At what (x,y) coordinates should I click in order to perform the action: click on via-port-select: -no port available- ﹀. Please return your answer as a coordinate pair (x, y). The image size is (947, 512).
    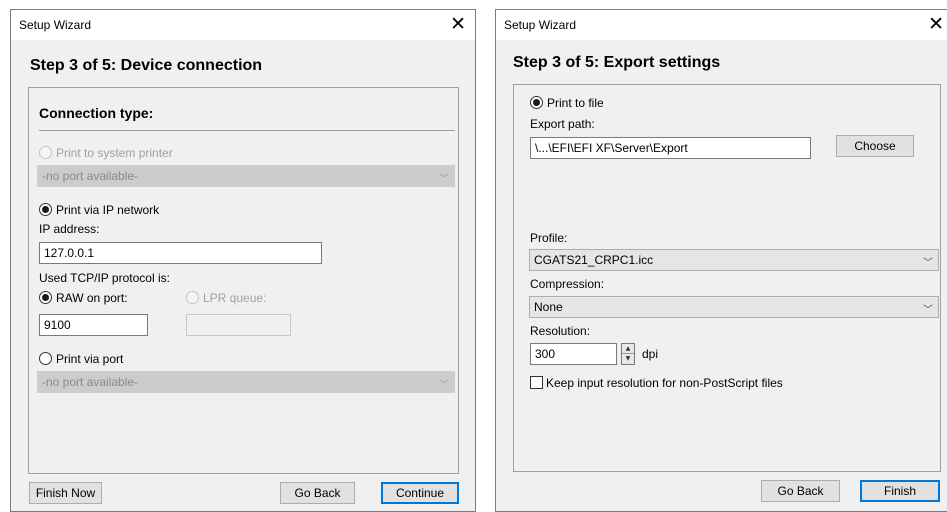
    Looking at the image, I should click on (246, 382).